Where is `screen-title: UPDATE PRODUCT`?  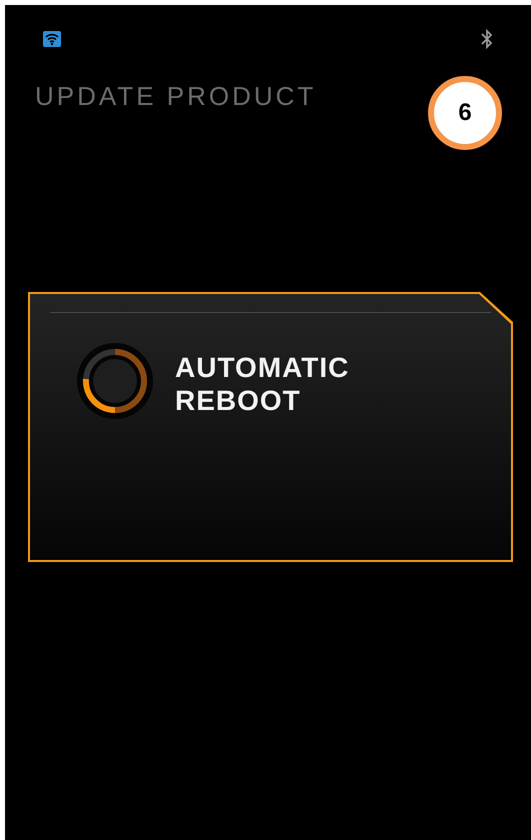
screen-title: UPDATE PRODUCT is located at coordinates (175, 97).